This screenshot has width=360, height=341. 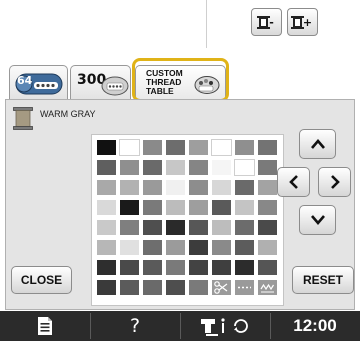 I want to click on help-label: ?, so click(x=135, y=326).